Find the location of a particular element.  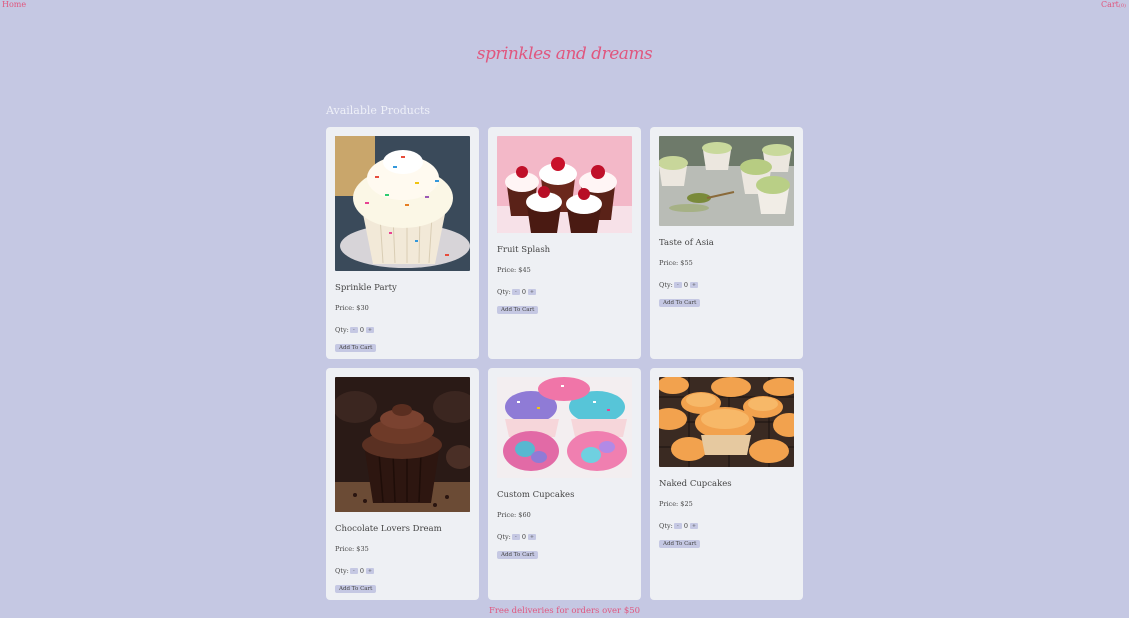

cart-label: Cart is located at coordinates (1109, 4).